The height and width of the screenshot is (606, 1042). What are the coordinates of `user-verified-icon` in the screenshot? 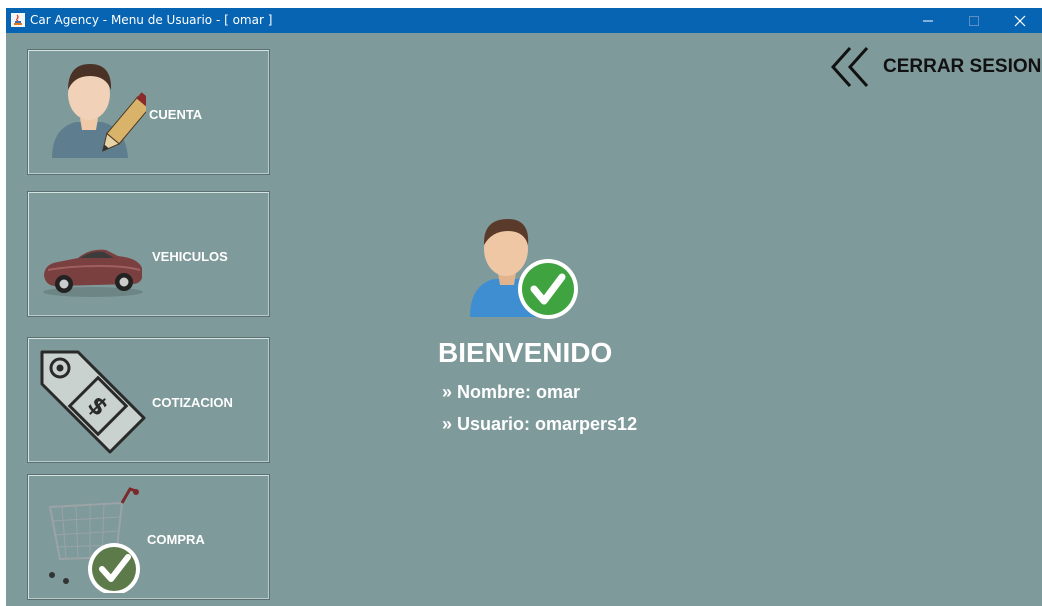 It's located at (524, 268).